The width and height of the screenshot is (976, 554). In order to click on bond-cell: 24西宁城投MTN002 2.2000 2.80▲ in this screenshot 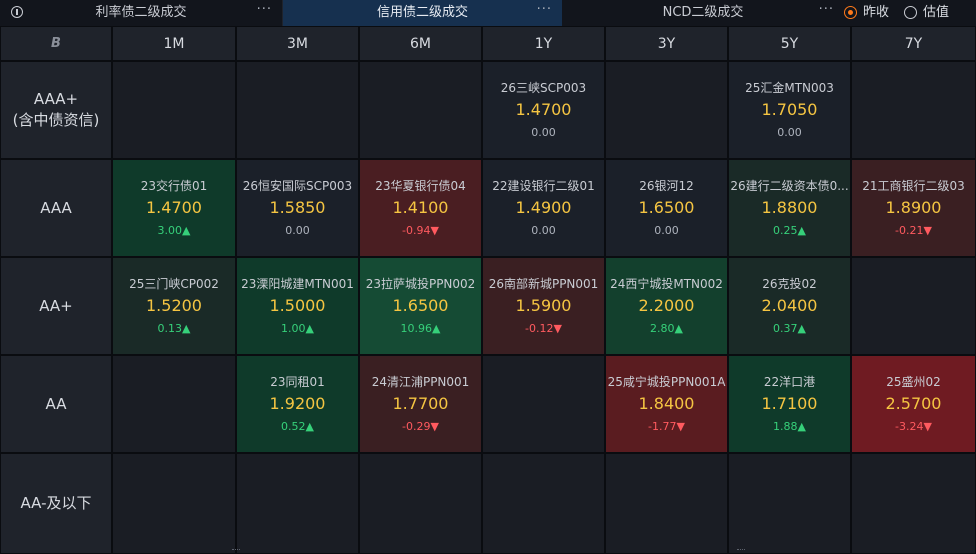, I will do `click(666, 306)`.